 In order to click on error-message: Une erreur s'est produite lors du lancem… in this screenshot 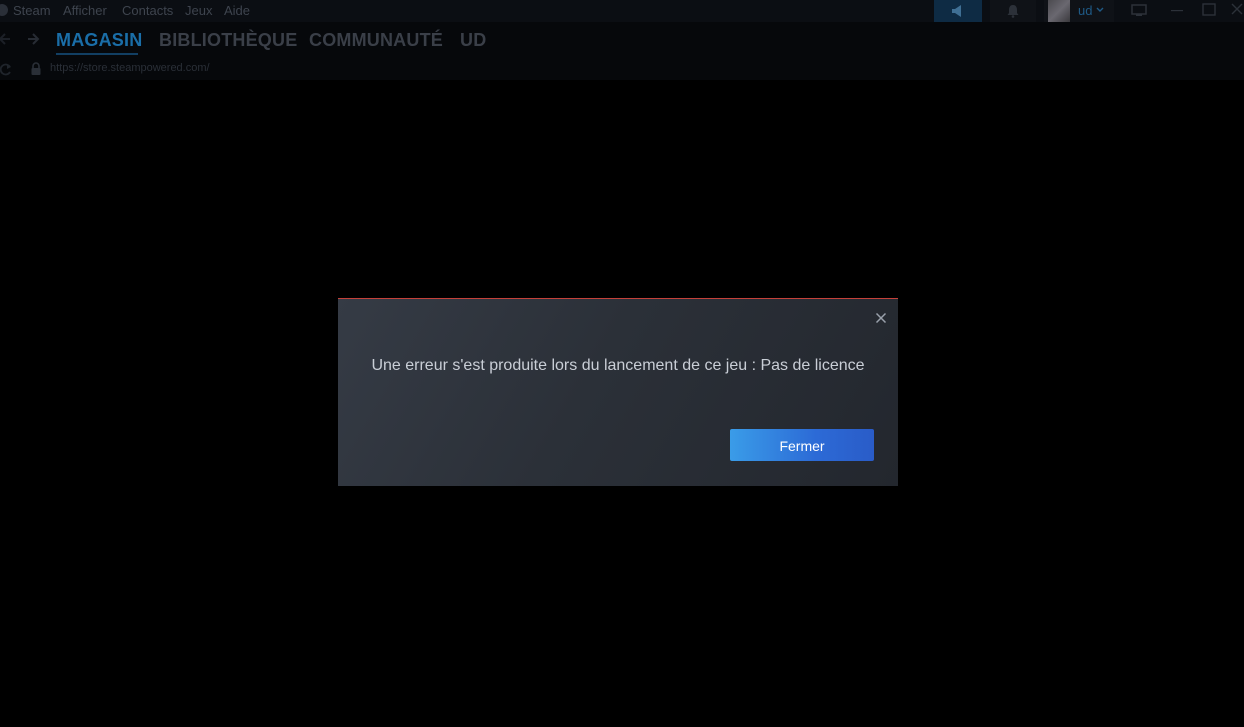, I will do `click(618, 365)`.